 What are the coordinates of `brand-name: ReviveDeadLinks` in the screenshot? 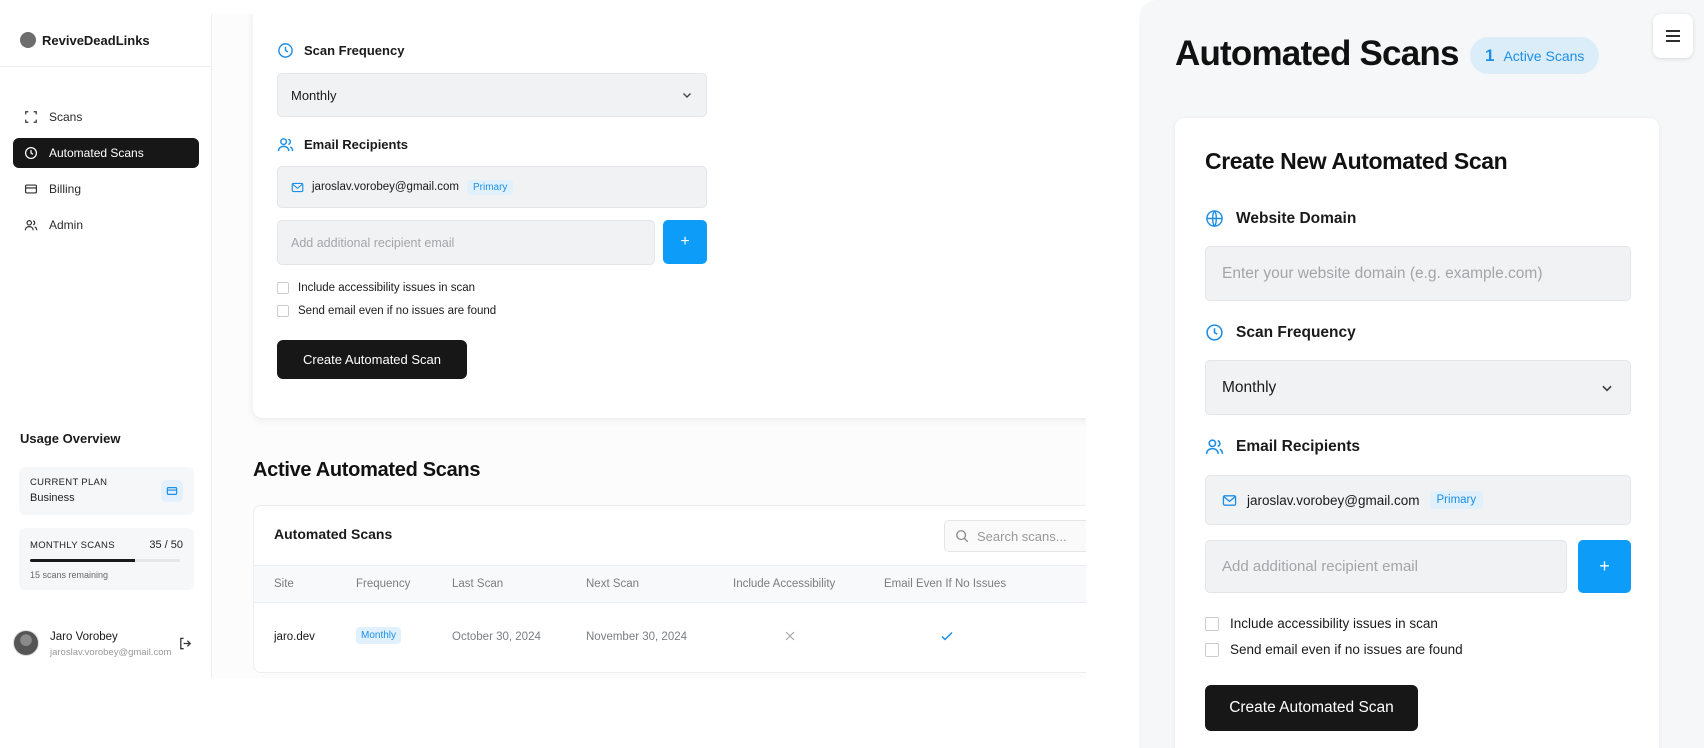 It's located at (96, 40).